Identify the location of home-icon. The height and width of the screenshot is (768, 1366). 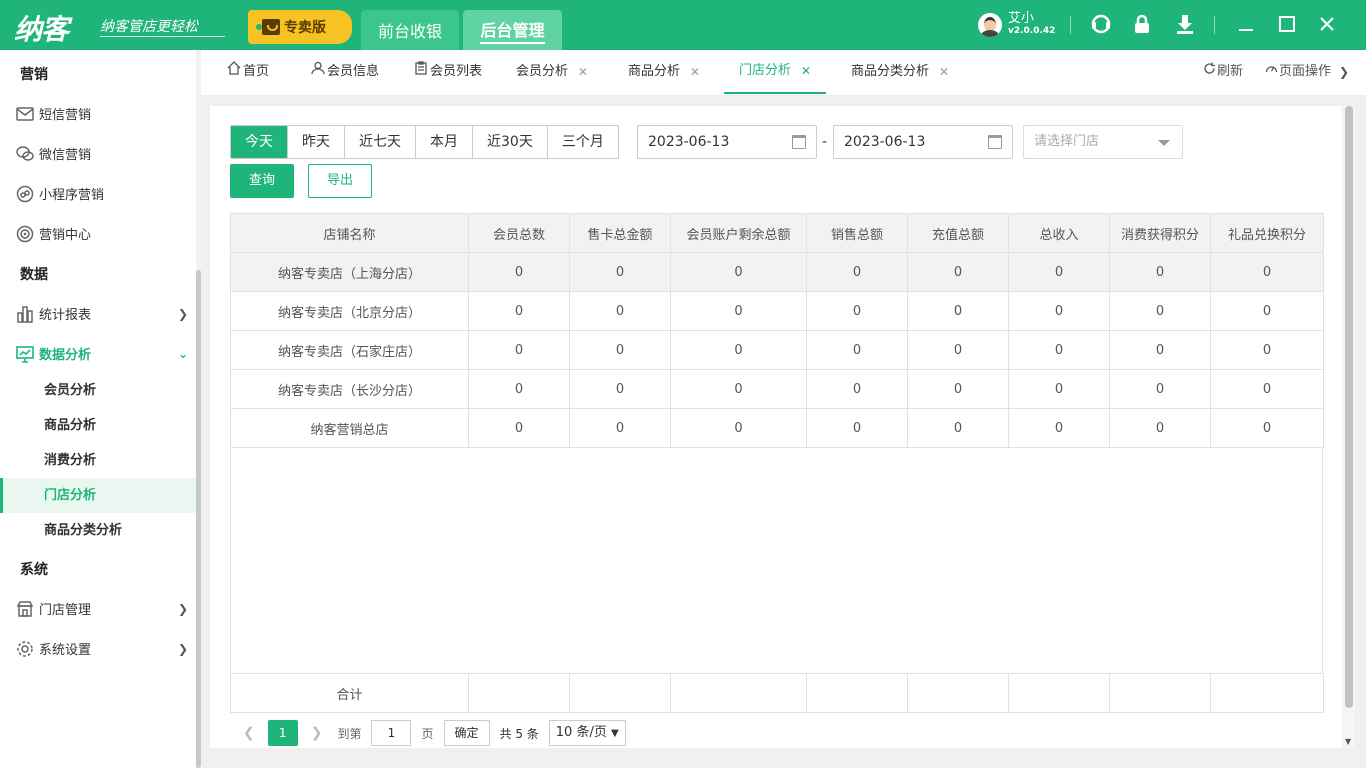
(234, 72).